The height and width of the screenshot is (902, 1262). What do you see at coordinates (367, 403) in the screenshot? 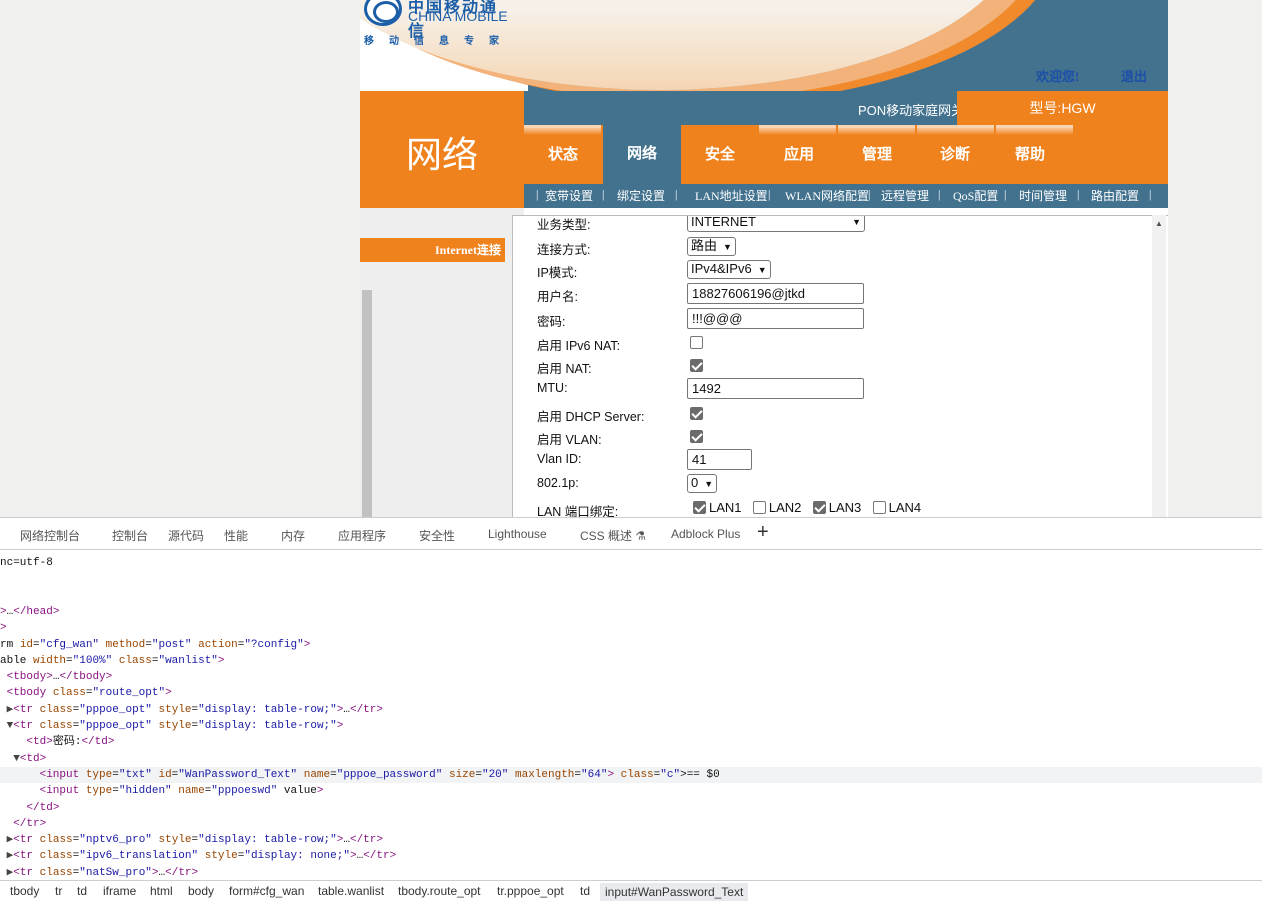
I see `scrollbar-thumb` at bounding box center [367, 403].